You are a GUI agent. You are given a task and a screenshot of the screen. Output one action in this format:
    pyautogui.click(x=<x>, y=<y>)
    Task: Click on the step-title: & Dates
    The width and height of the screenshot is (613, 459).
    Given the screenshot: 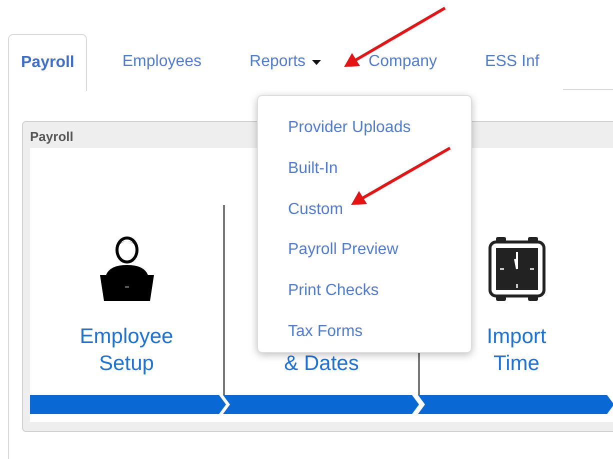 What is the action you would take?
    pyautogui.click(x=321, y=363)
    